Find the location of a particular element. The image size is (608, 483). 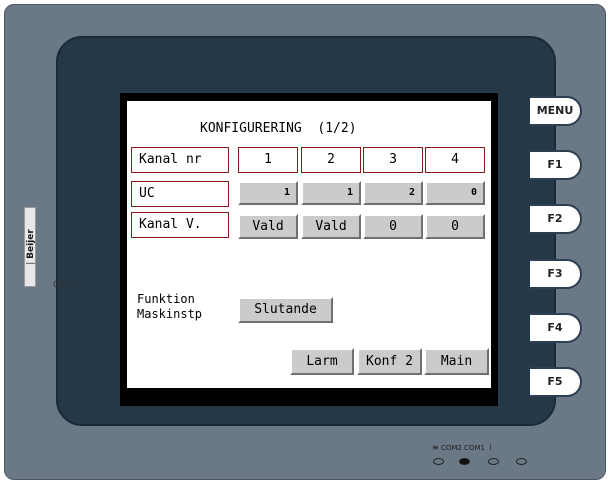

kanal-v-1: Vald is located at coordinates (268, 226).